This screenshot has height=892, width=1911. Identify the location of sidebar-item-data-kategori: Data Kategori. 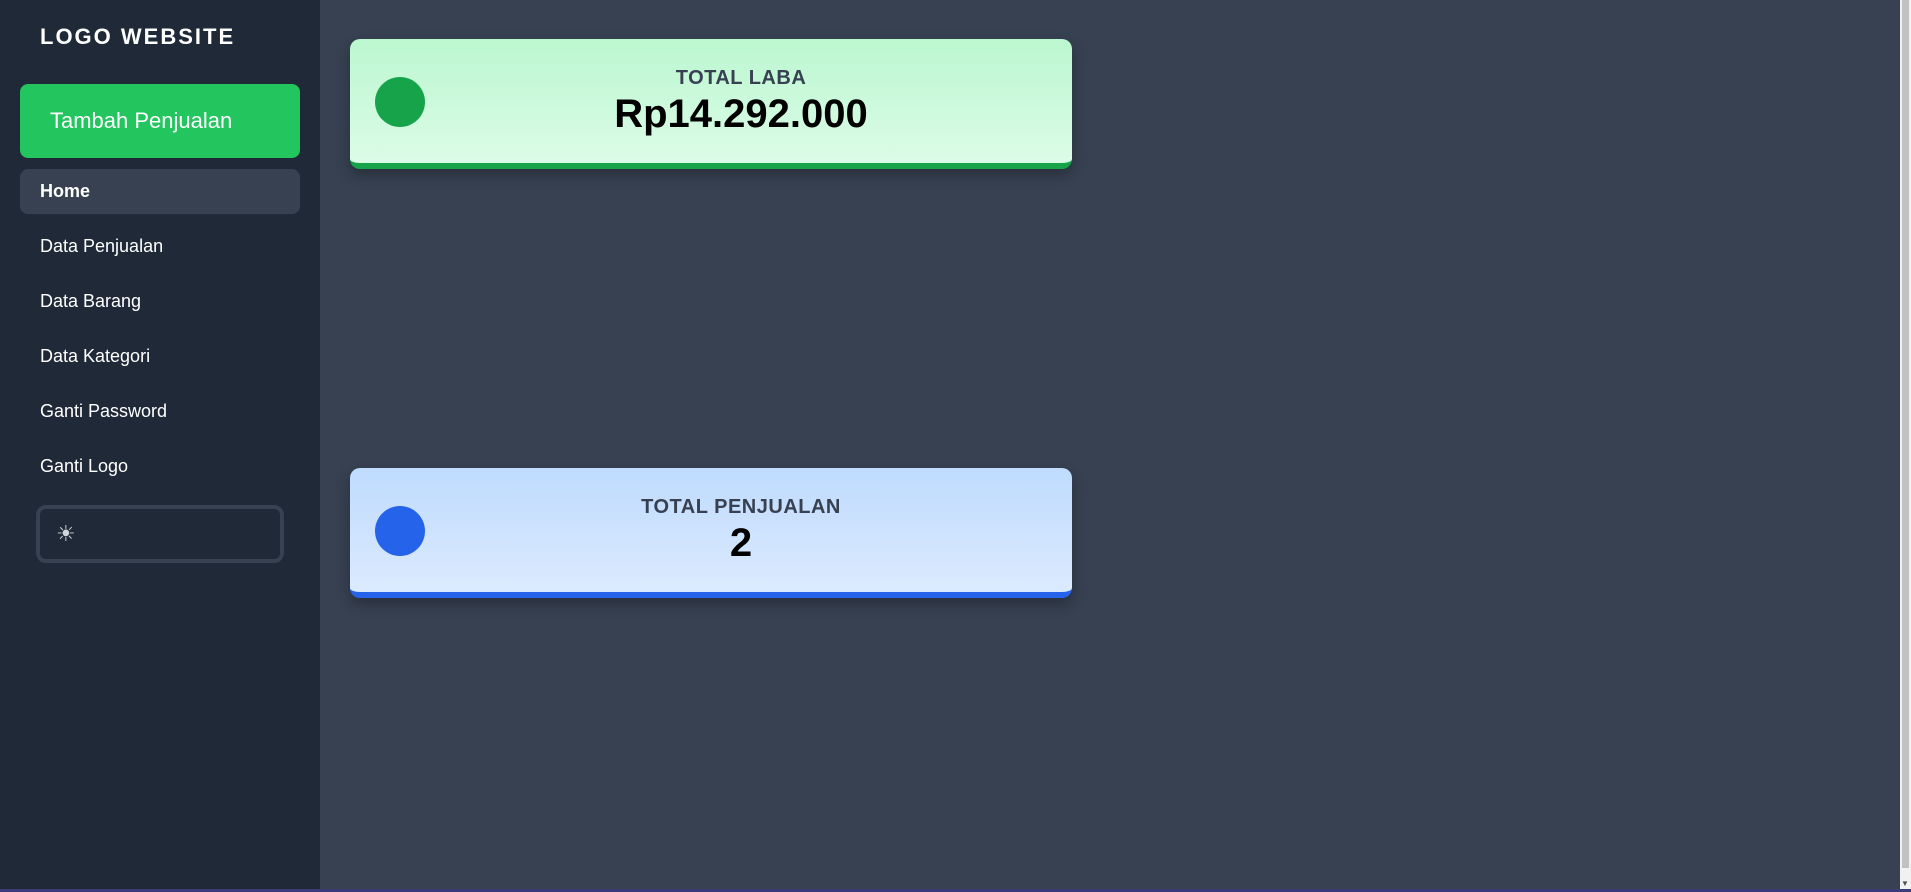
(160, 356).